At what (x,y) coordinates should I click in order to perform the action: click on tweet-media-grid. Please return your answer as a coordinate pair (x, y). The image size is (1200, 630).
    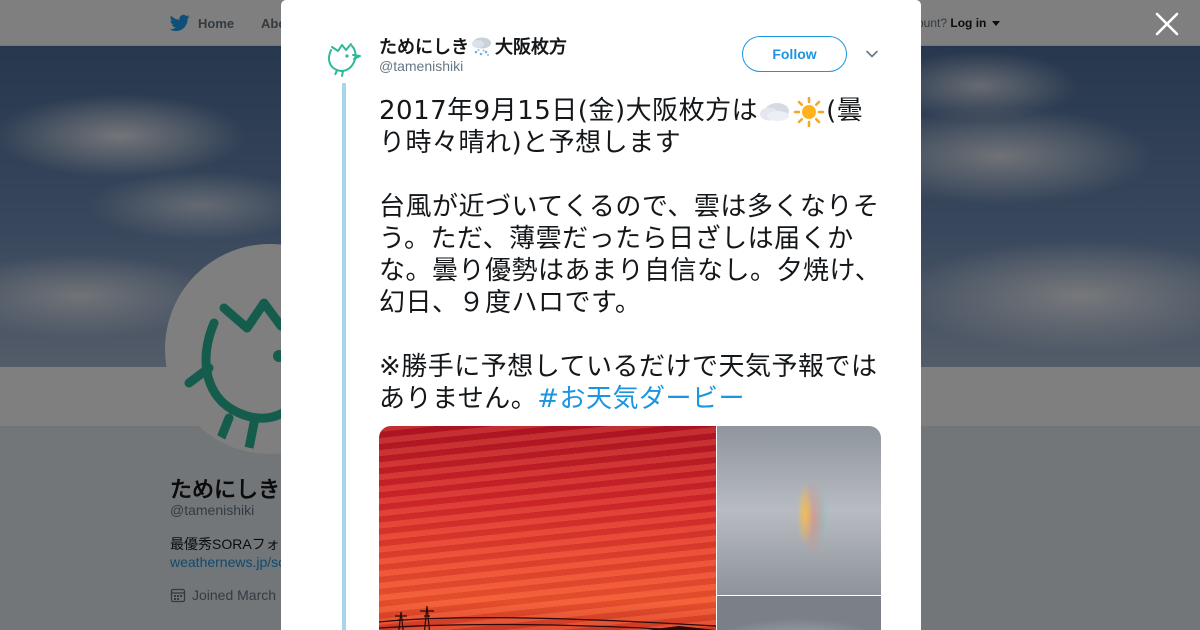
    Looking at the image, I should click on (630, 528).